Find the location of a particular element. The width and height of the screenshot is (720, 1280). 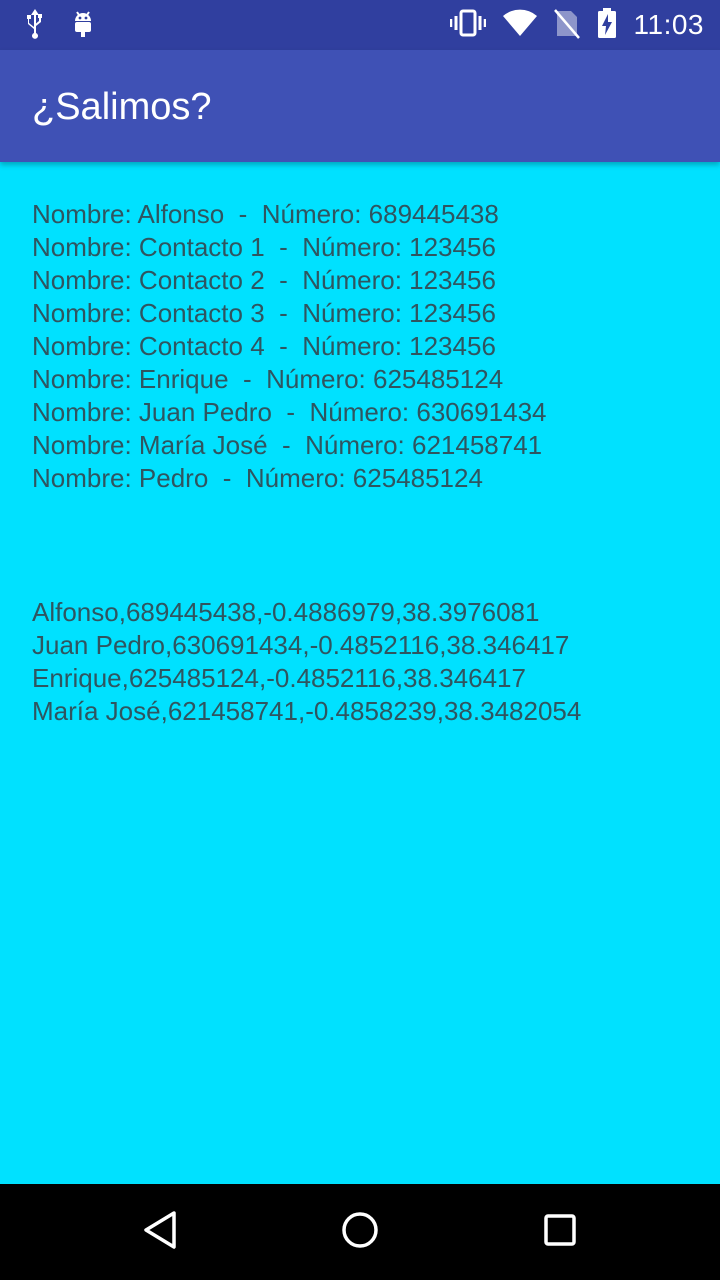

app-bar: ¿Salimos? is located at coordinates (360, 106).